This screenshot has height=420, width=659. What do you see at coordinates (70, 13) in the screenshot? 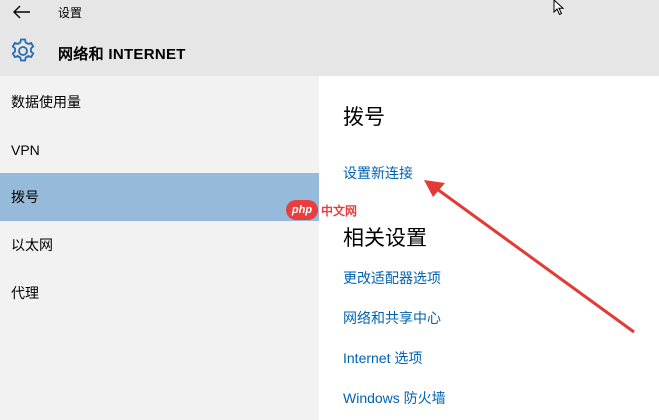
I see `window-title: 设置` at bounding box center [70, 13].